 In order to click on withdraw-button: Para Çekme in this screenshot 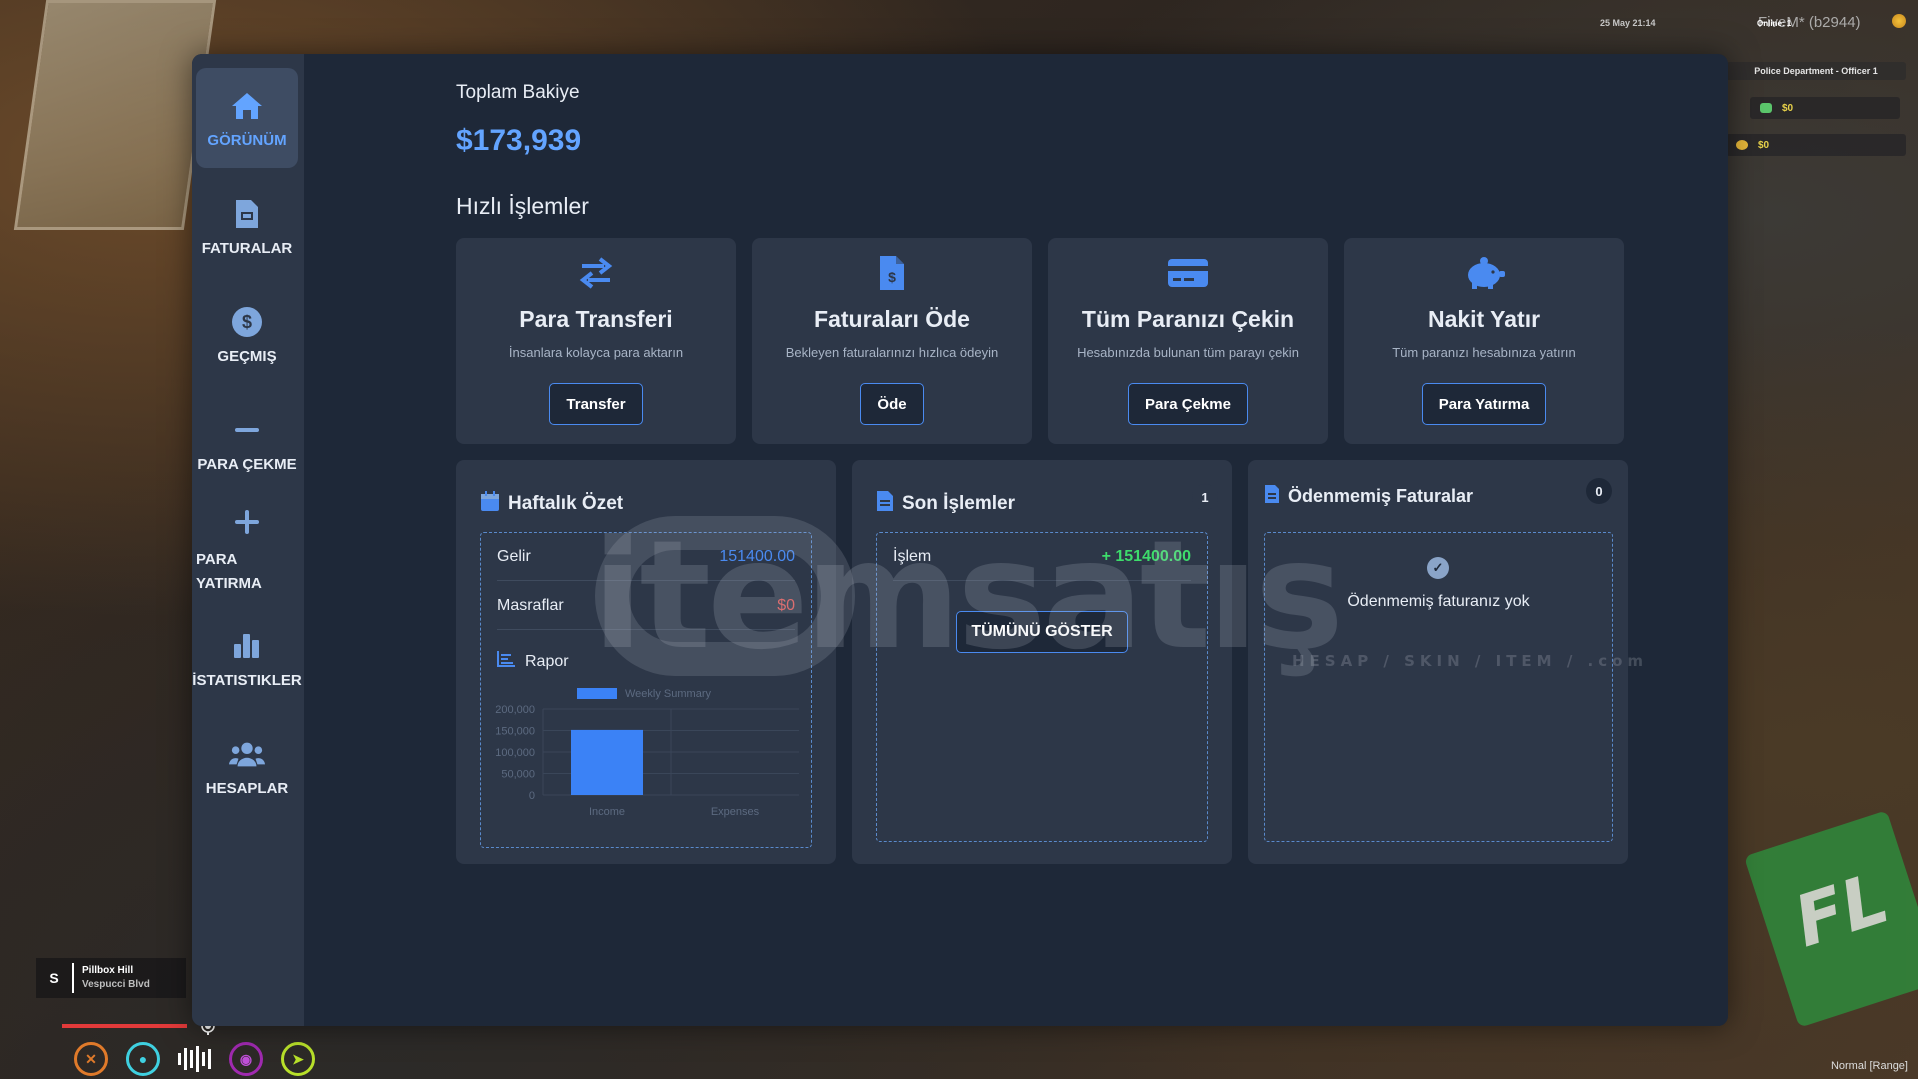, I will do `click(1188, 404)`.